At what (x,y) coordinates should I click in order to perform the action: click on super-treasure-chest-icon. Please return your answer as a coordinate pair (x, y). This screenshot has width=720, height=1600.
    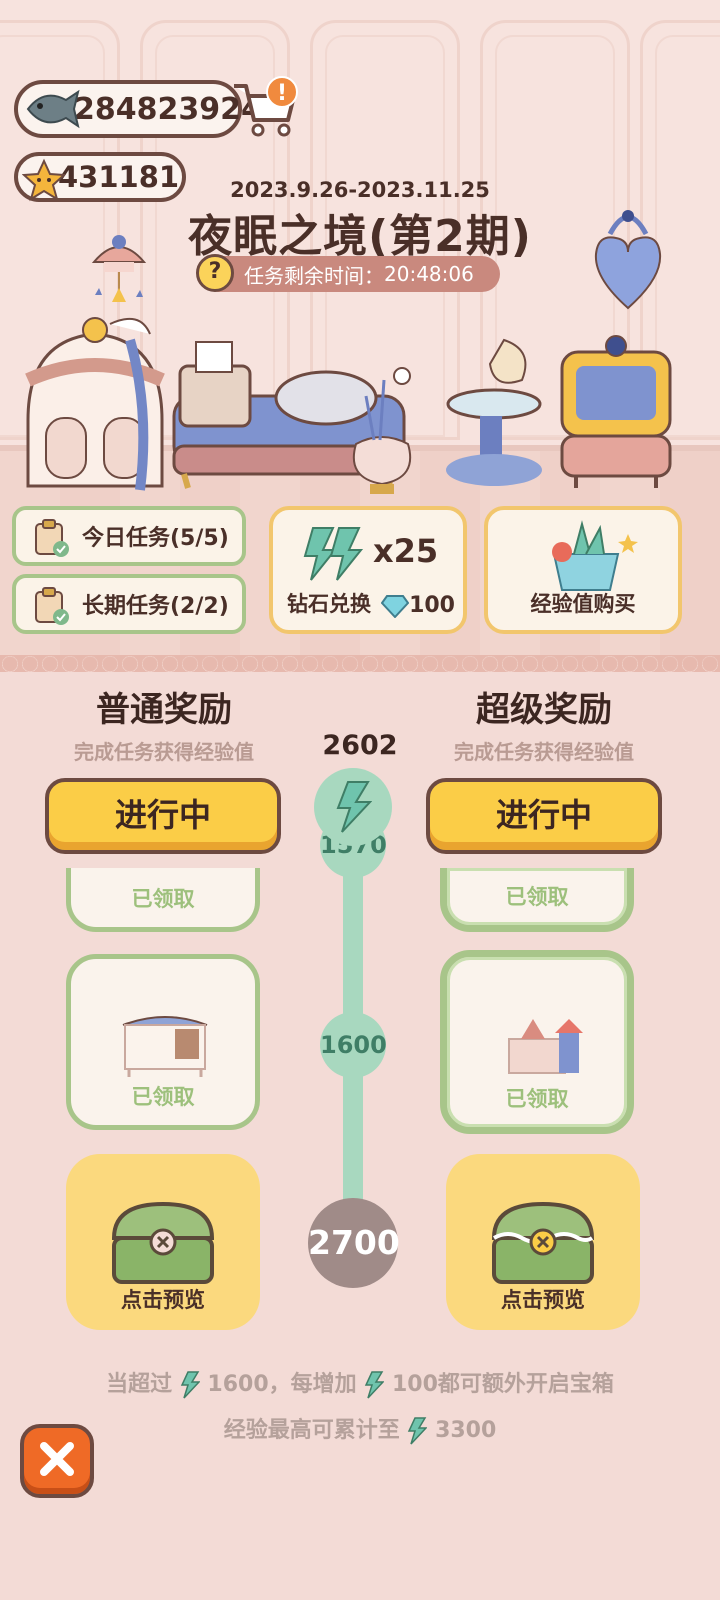
    Looking at the image, I should click on (543, 1242).